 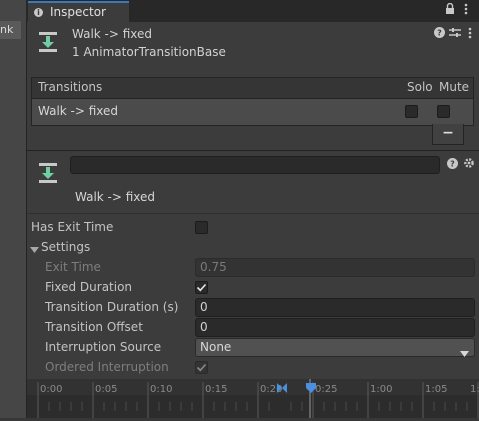 What do you see at coordinates (443, 111) in the screenshot?
I see `mute-checkbox` at bounding box center [443, 111].